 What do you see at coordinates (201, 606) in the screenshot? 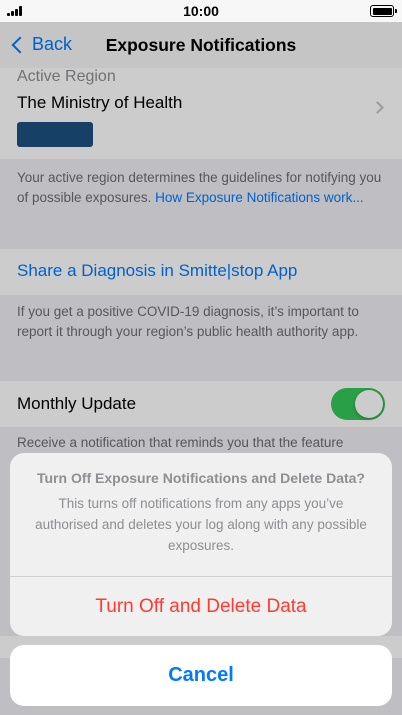
I see `turn-off-and-delete-button: Turn Off and Delete Data` at bounding box center [201, 606].